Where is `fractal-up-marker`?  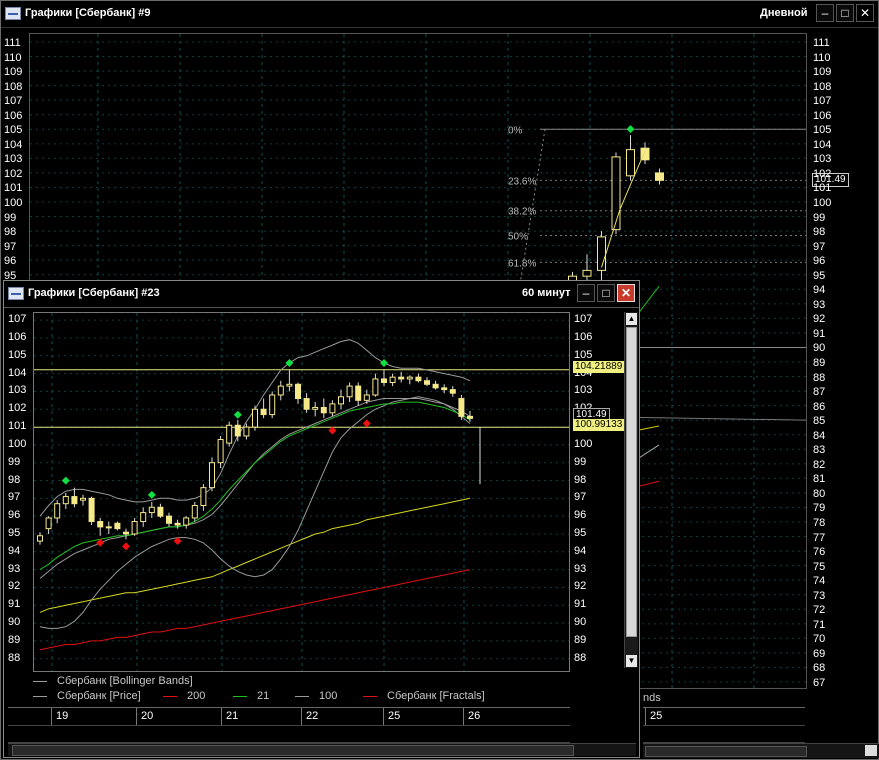 fractal-up-marker is located at coordinates (384, 363).